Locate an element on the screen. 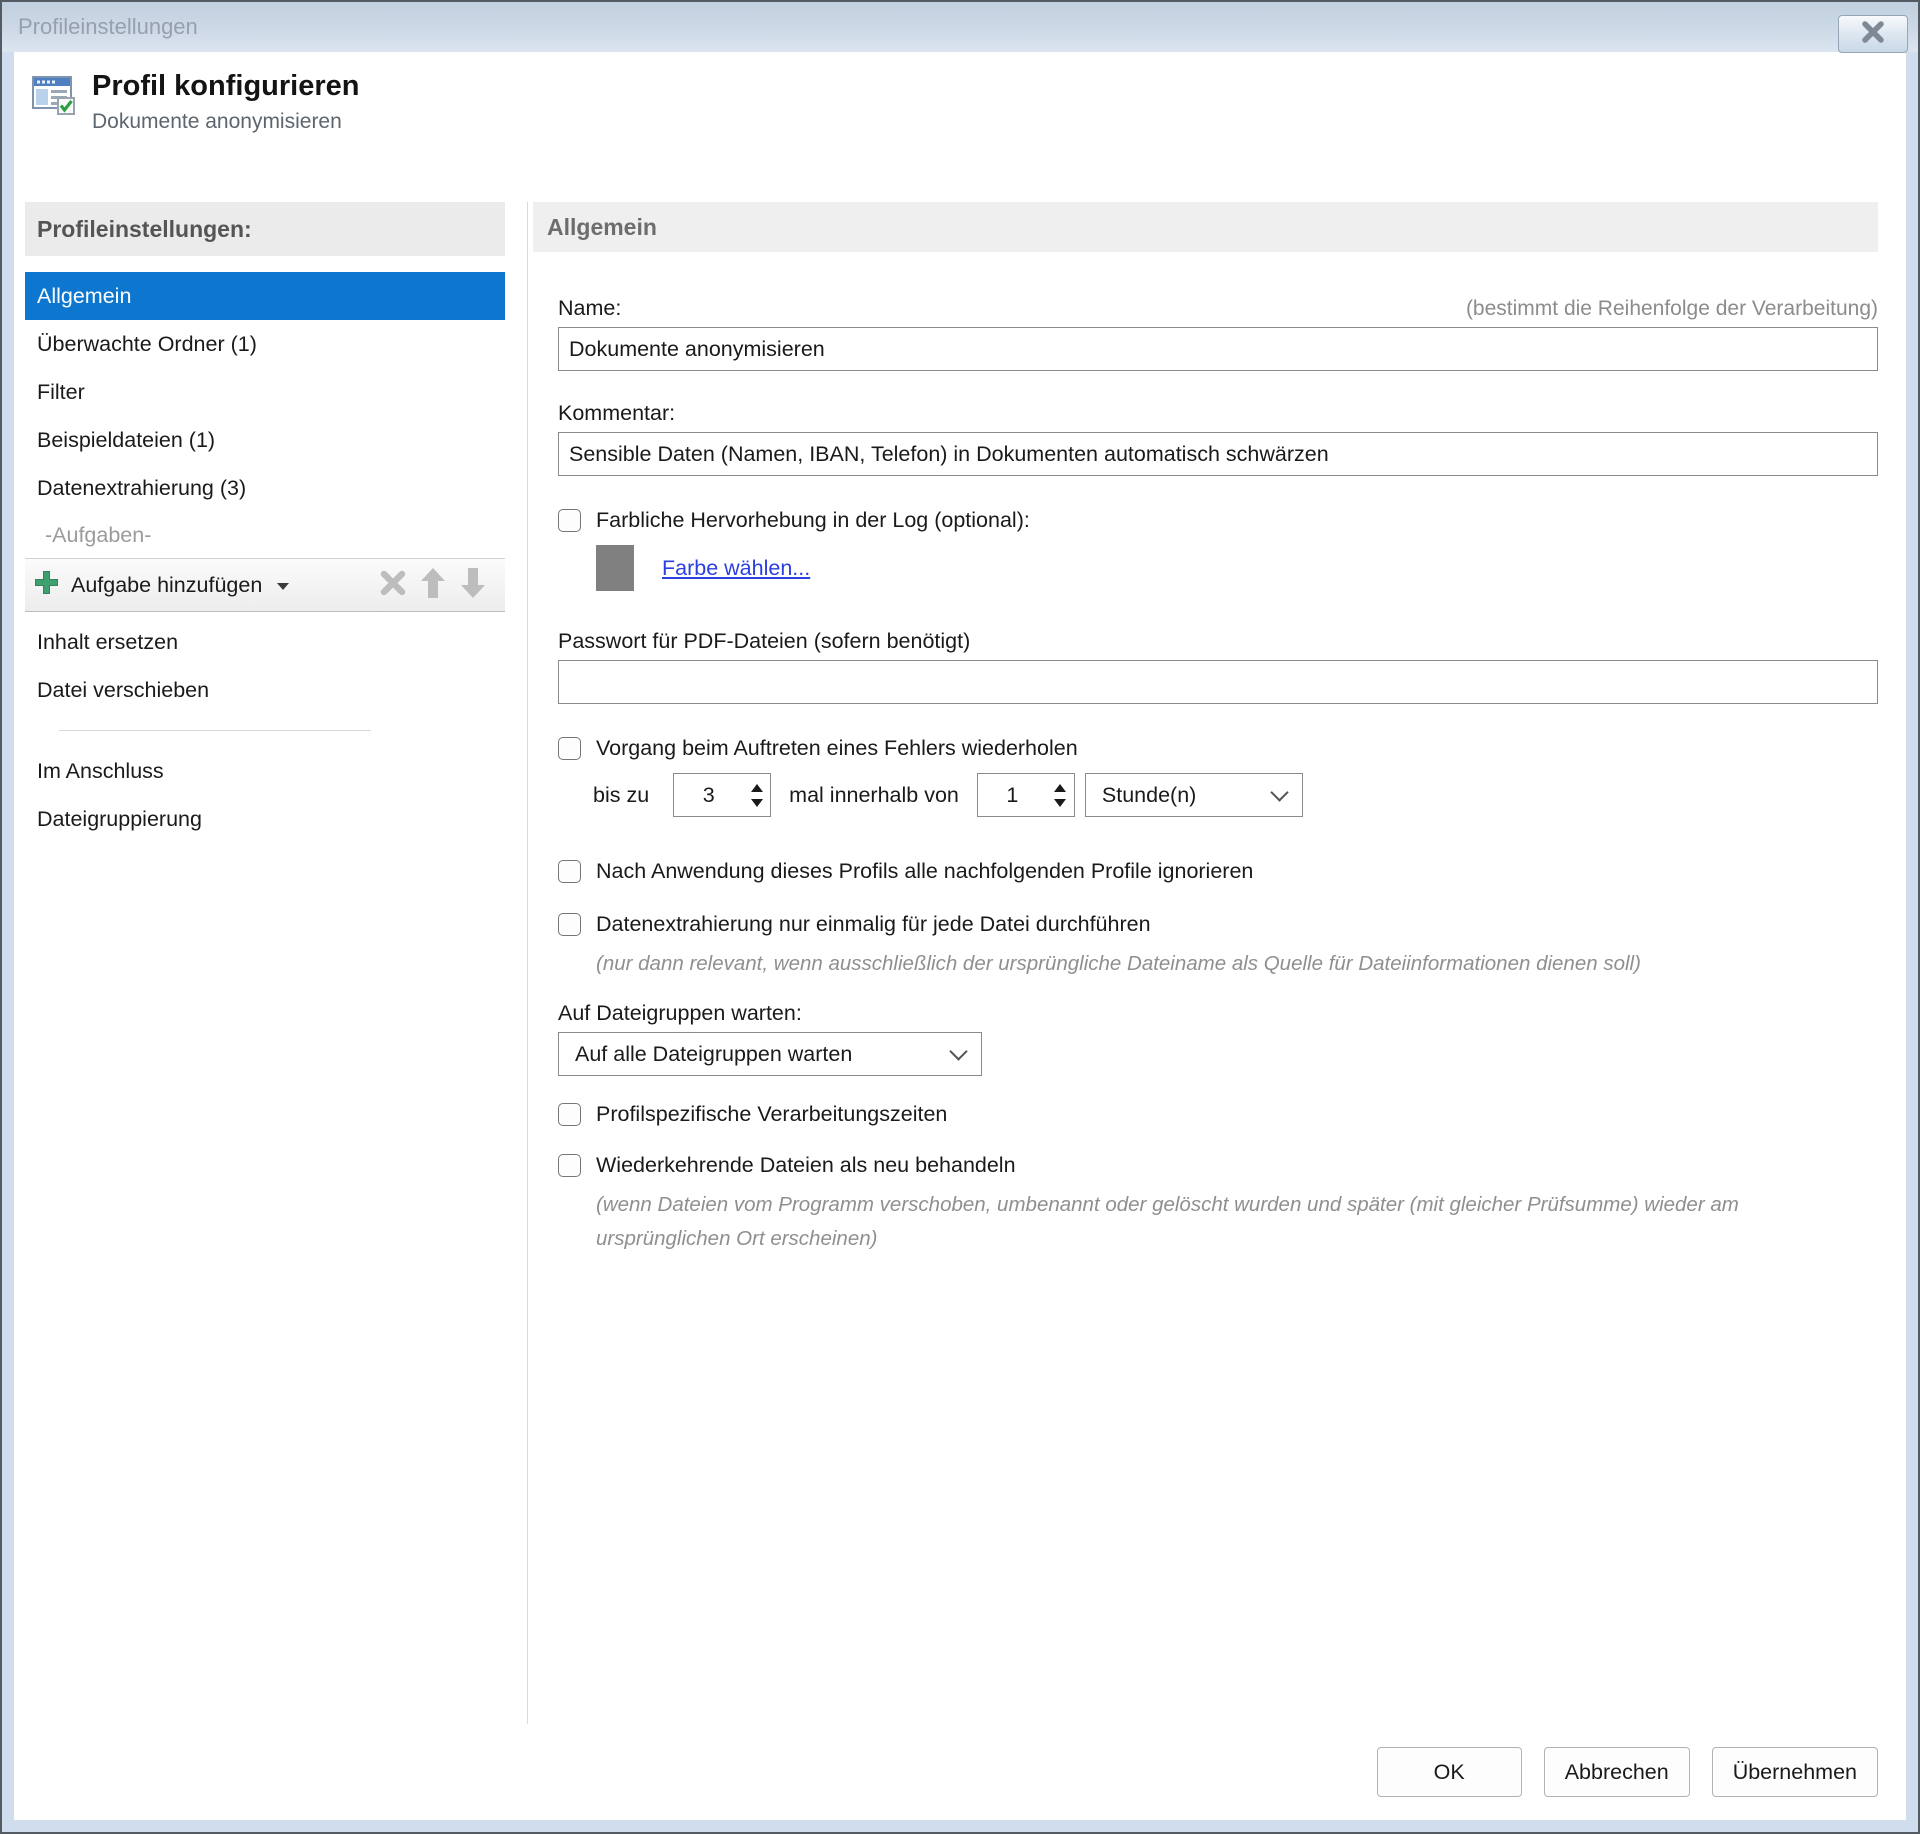  ok-button: OK is located at coordinates (1449, 1772).